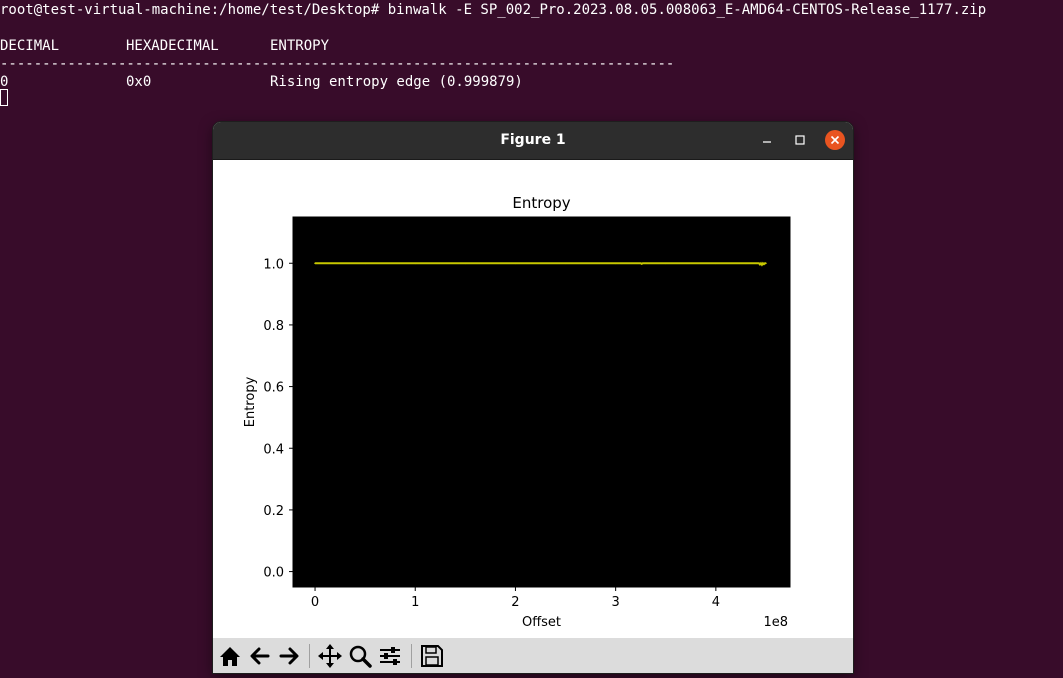  What do you see at coordinates (360, 656) in the screenshot?
I see `zoom-icon` at bounding box center [360, 656].